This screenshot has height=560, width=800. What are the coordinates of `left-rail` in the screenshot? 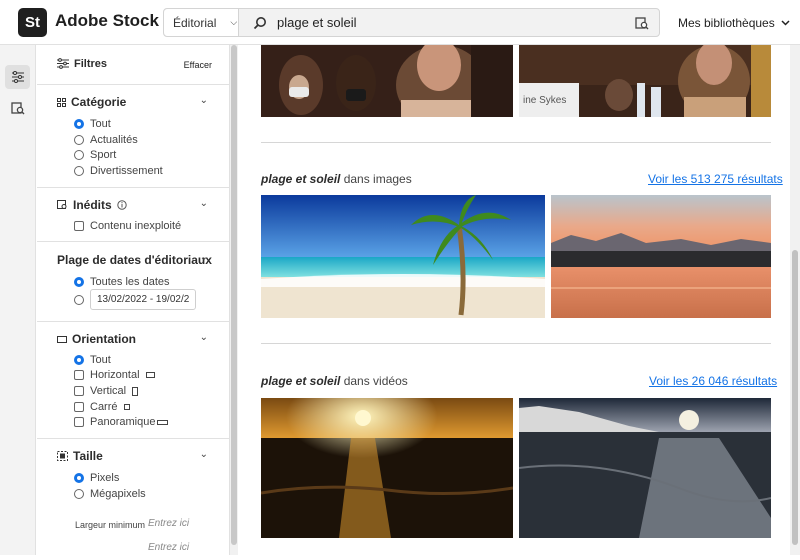 It's located at (18, 300).